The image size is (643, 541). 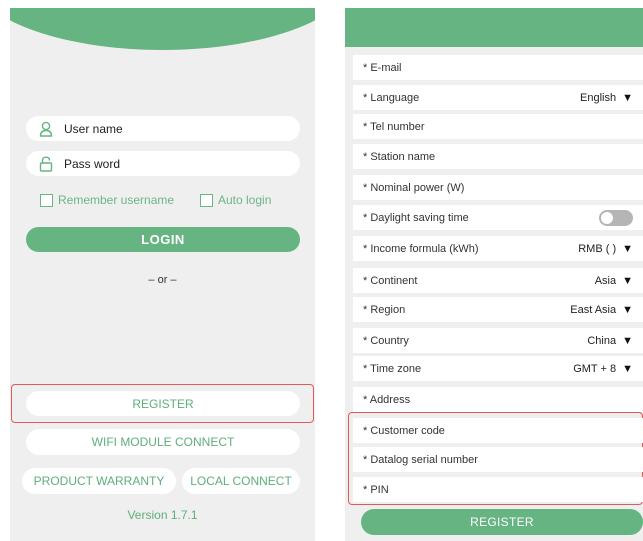 I want to click on or-divider: – or –, so click(x=162, y=280).